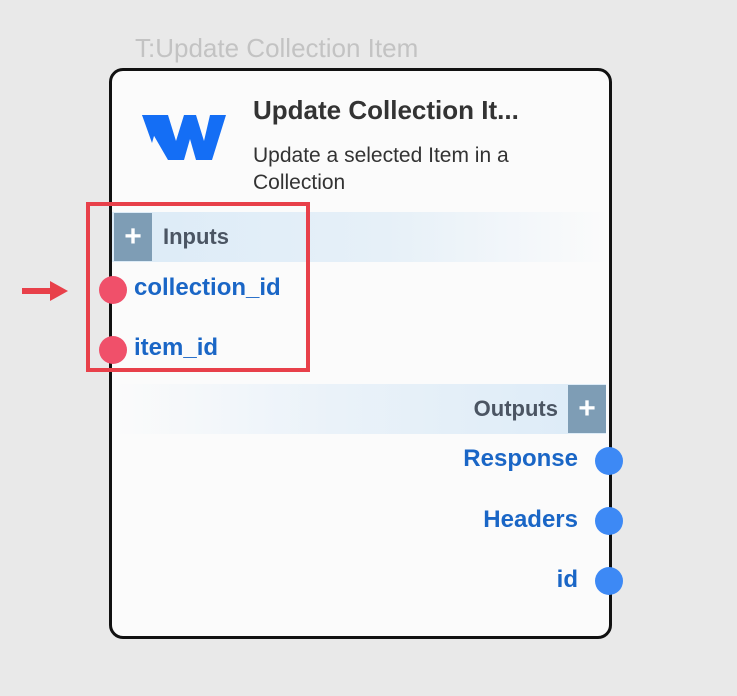 Image resolution: width=737 pixels, height=696 pixels. I want to click on webflow-logo-icon, so click(184, 137).